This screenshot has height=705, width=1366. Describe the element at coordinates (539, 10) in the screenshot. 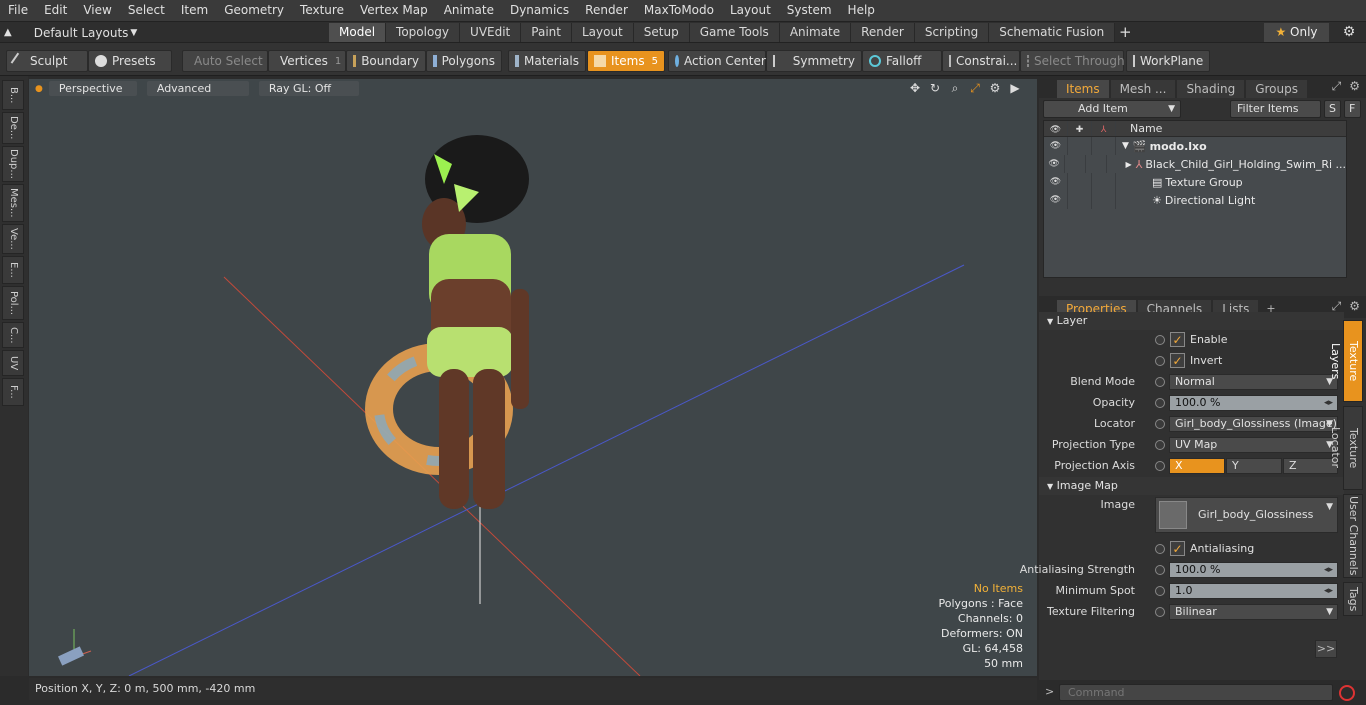

I see `menu-dynamics: Dynamics` at that location.